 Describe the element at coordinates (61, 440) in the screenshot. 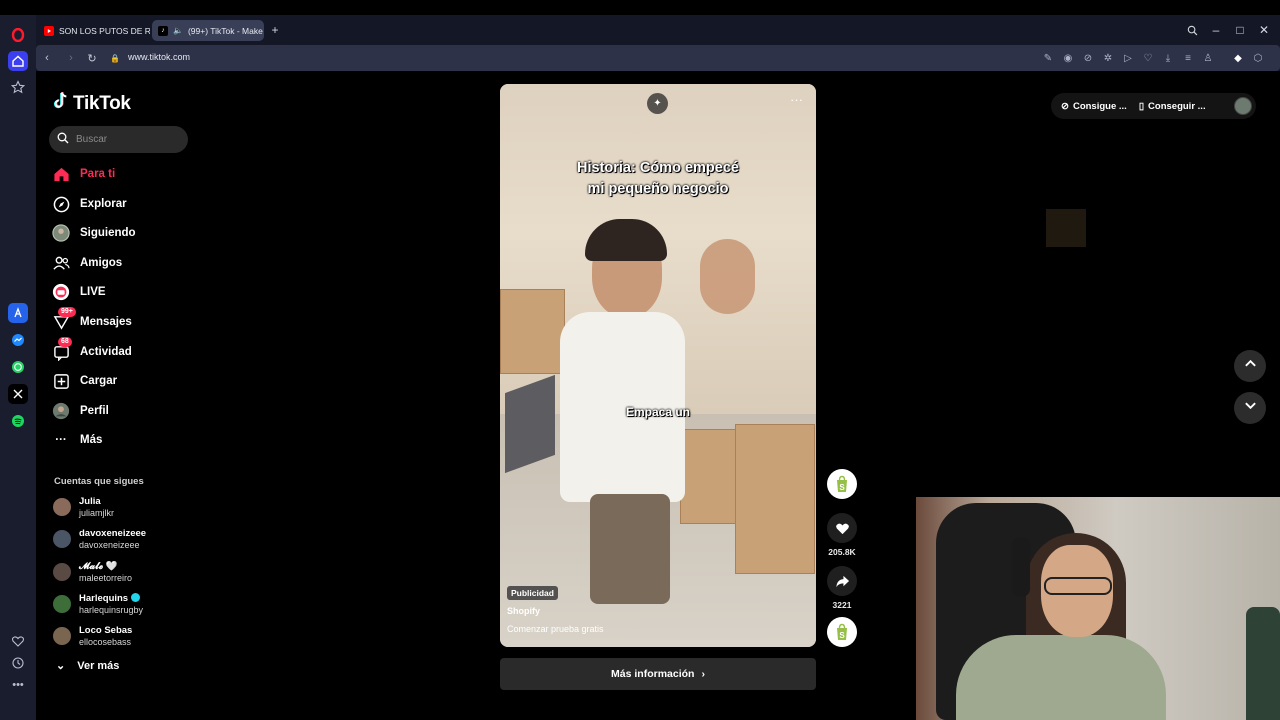

I see `more-icon: ···` at that location.